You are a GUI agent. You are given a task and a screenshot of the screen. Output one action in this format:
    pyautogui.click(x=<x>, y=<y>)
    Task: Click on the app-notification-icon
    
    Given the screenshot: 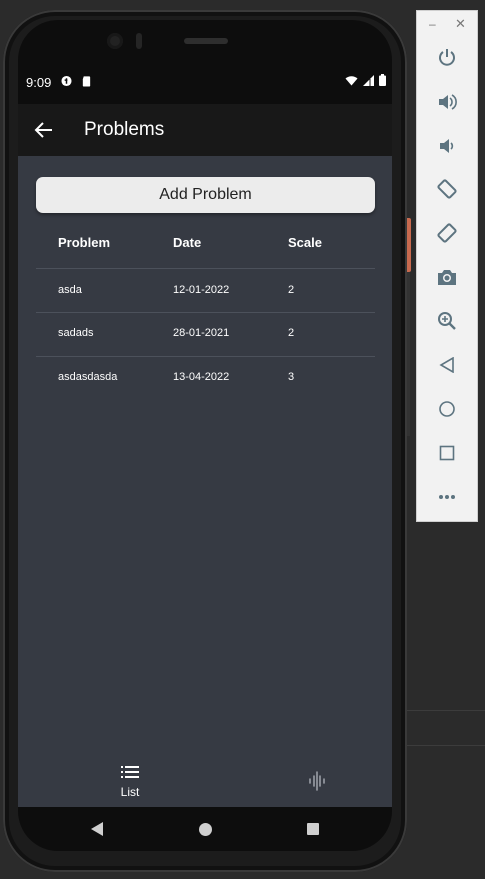 What is the action you would take?
    pyautogui.click(x=66, y=81)
    